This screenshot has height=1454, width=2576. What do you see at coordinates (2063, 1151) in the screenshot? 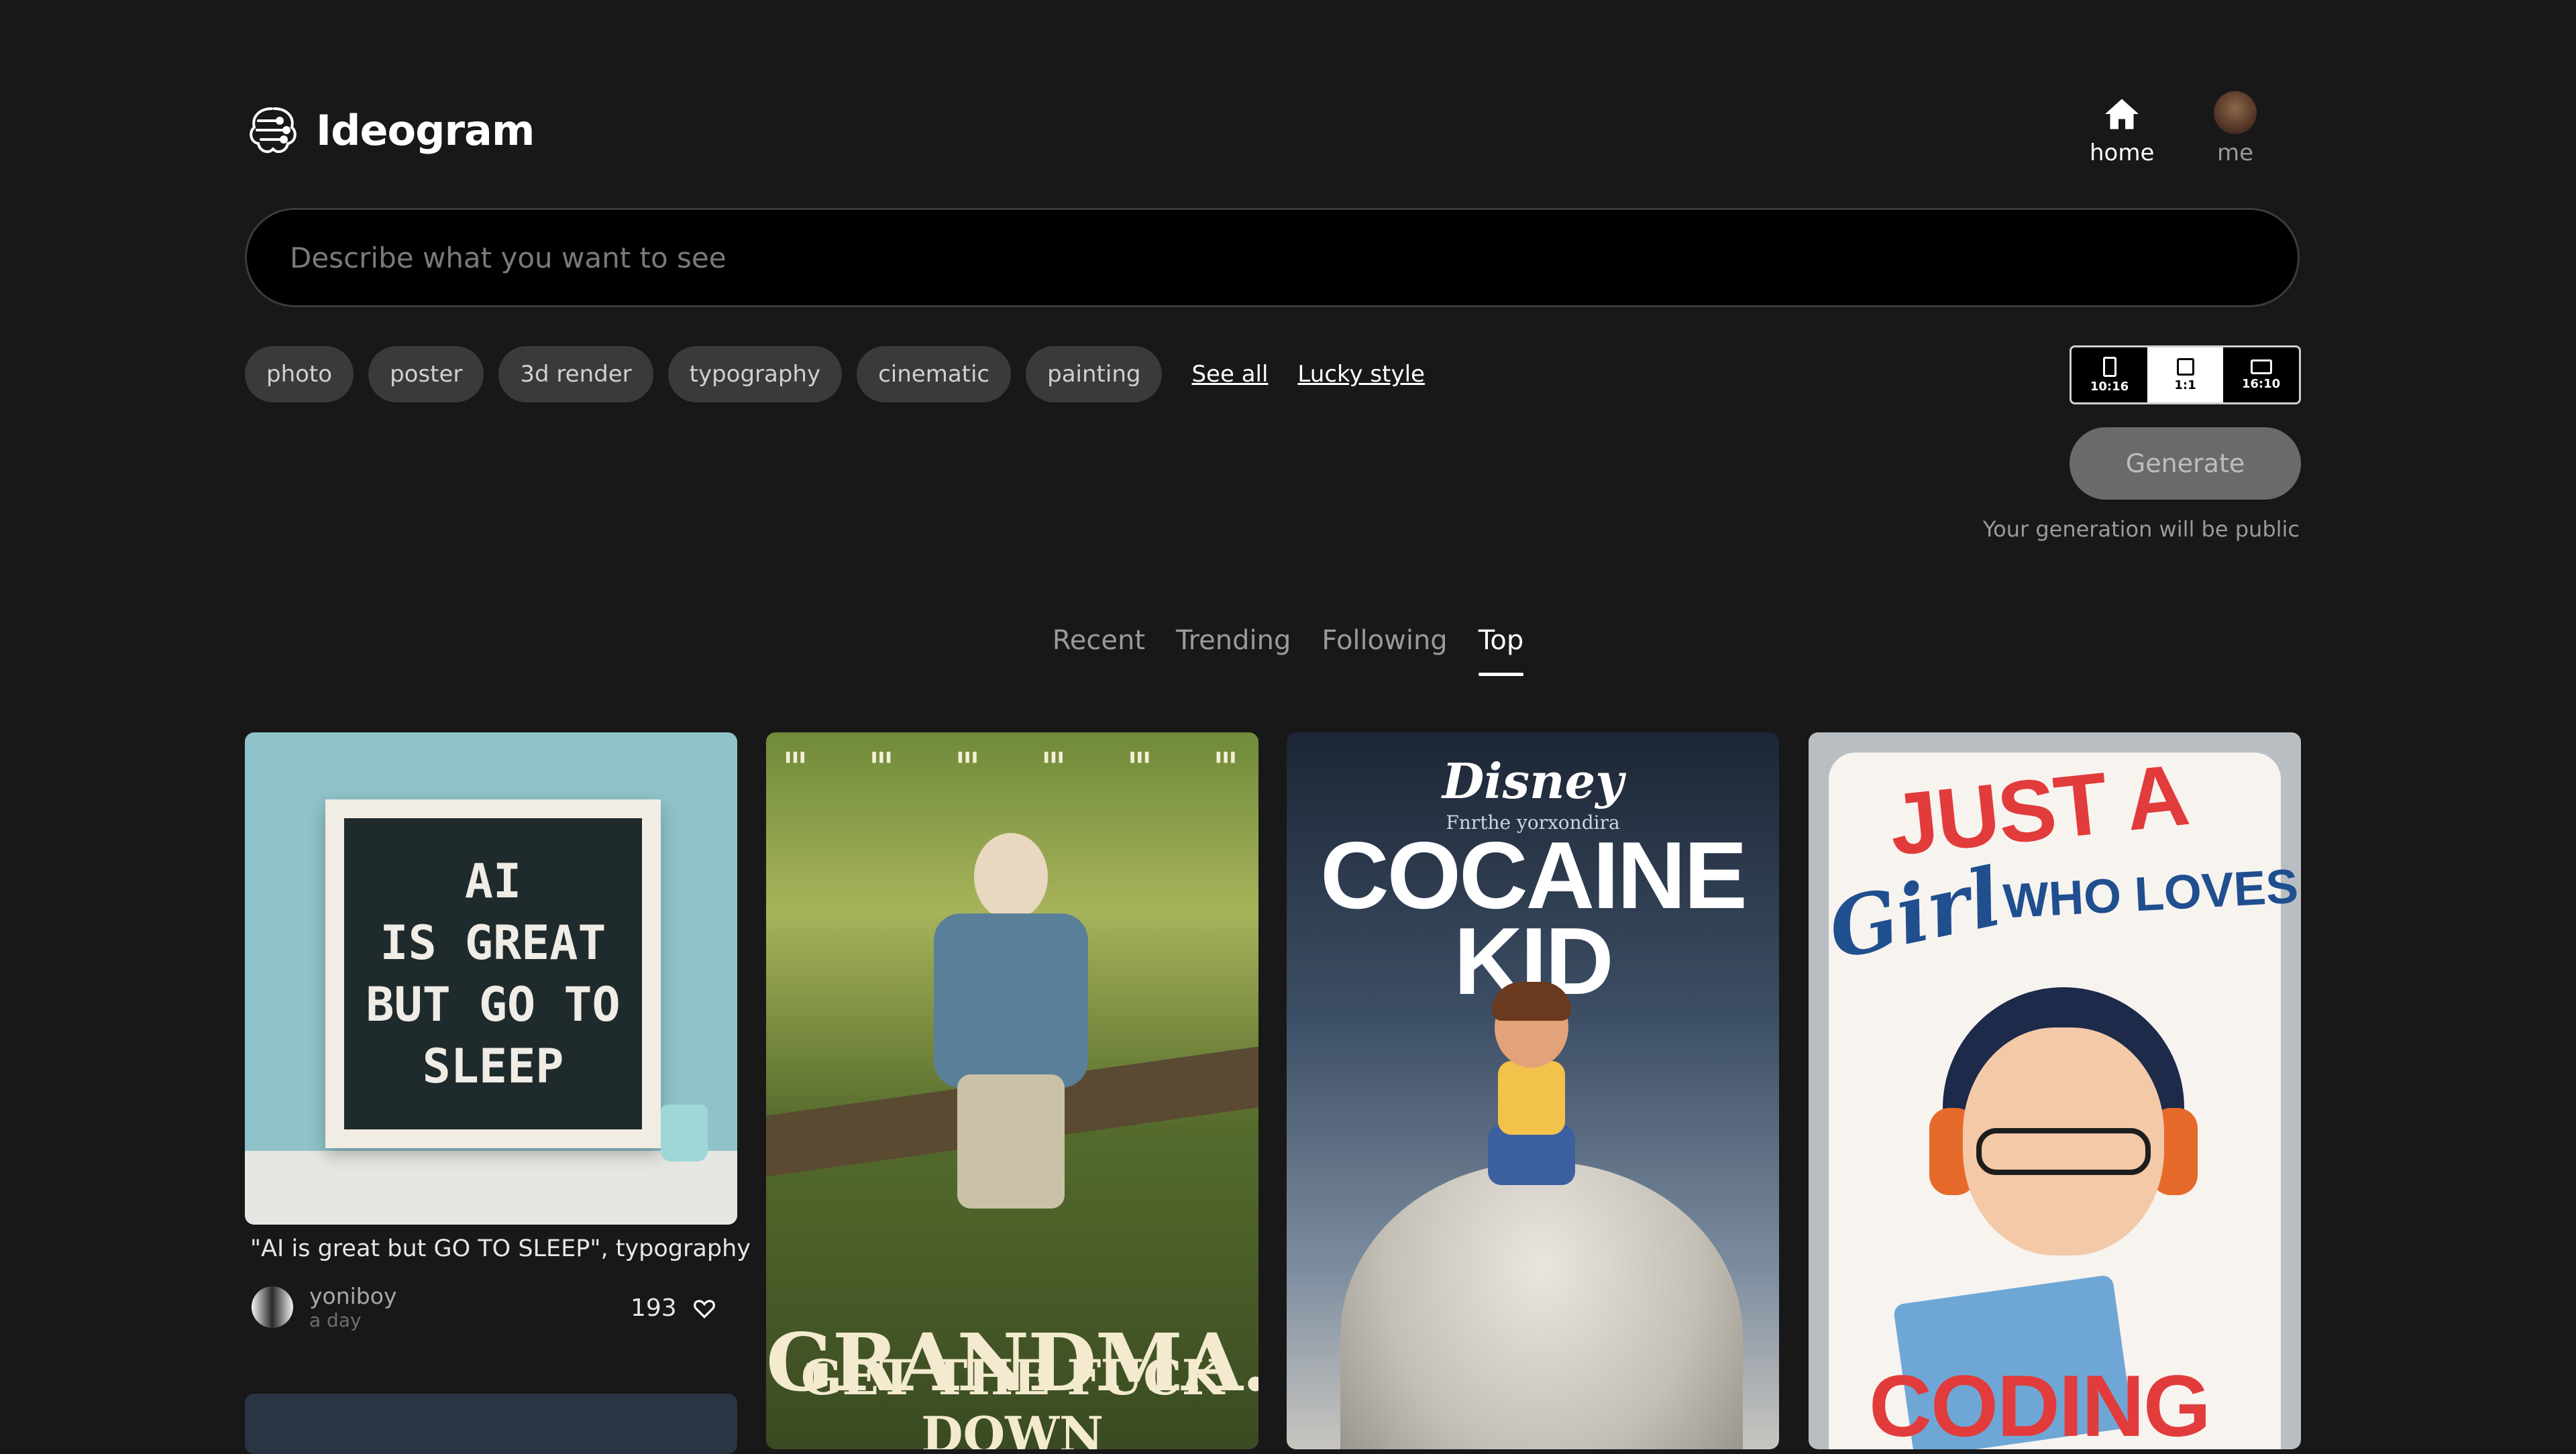
I see `glasses` at bounding box center [2063, 1151].